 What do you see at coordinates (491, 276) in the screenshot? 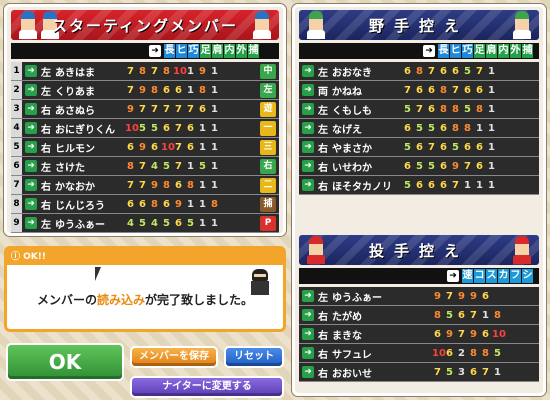
I see `column-label: ス` at bounding box center [491, 276].